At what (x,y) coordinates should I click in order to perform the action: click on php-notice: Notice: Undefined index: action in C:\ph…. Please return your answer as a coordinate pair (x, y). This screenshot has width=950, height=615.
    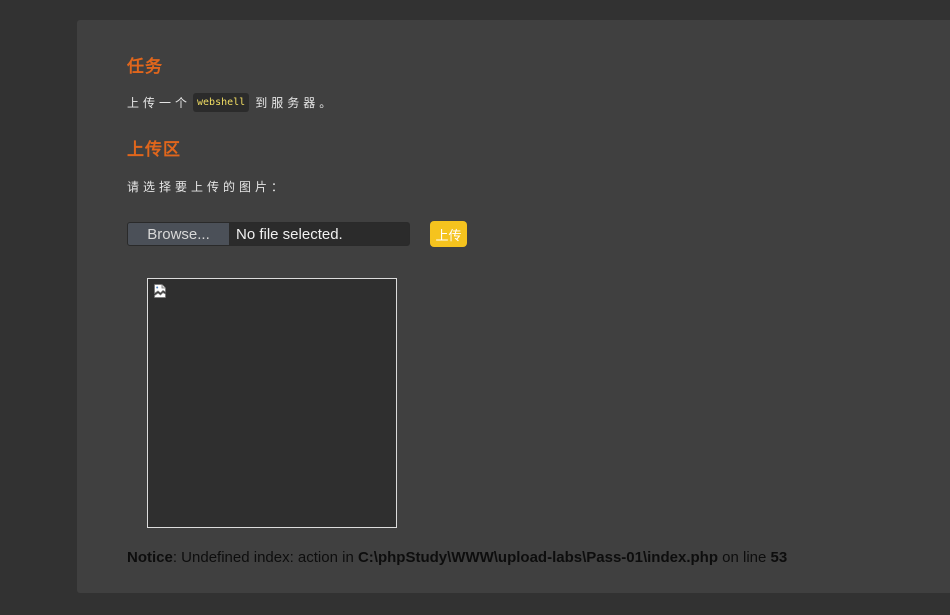
    Looking at the image, I should click on (457, 557).